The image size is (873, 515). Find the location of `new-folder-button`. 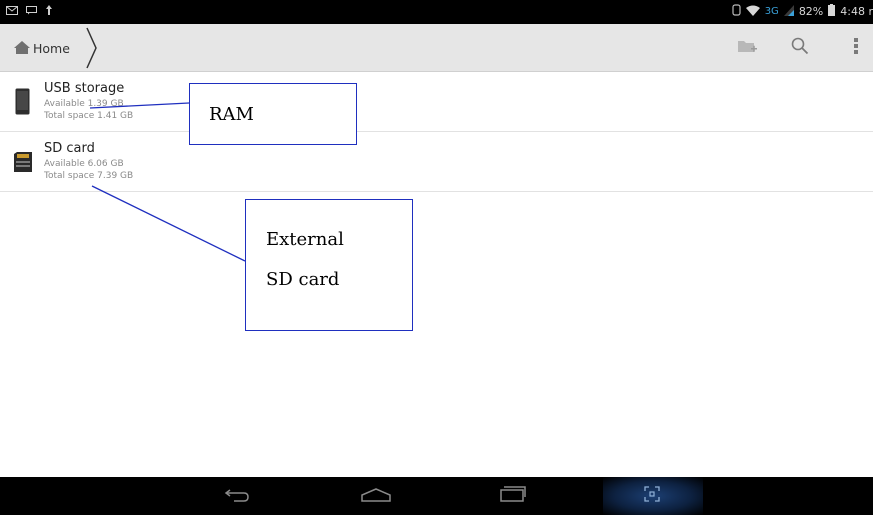

new-folder-button is located at coordinates (747, 48).